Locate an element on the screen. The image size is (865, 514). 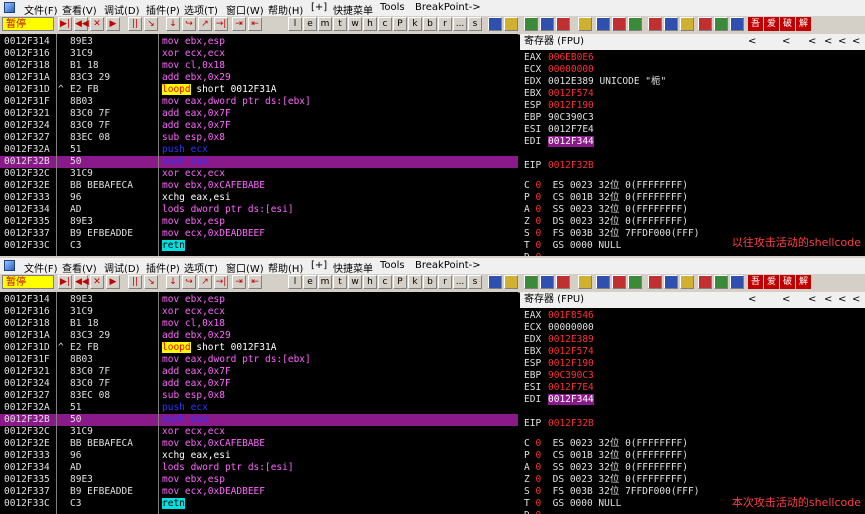
debug-control-icon: ▶ is located at coordinates (113, 282).